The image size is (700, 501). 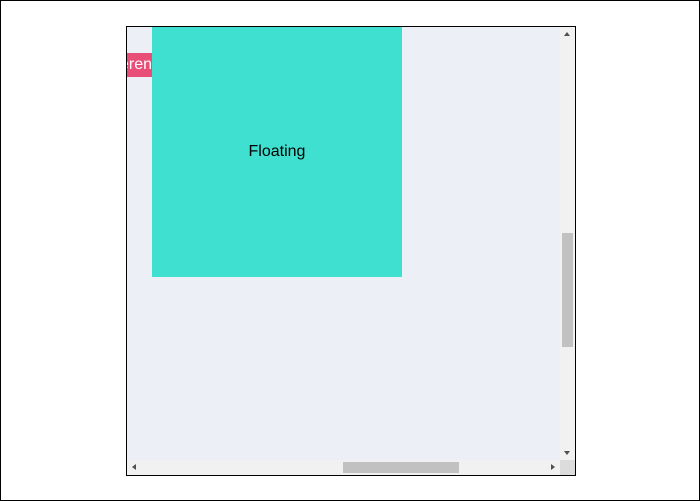 I want to click on horizontal-scrollbar, so click(x=343, y=467).